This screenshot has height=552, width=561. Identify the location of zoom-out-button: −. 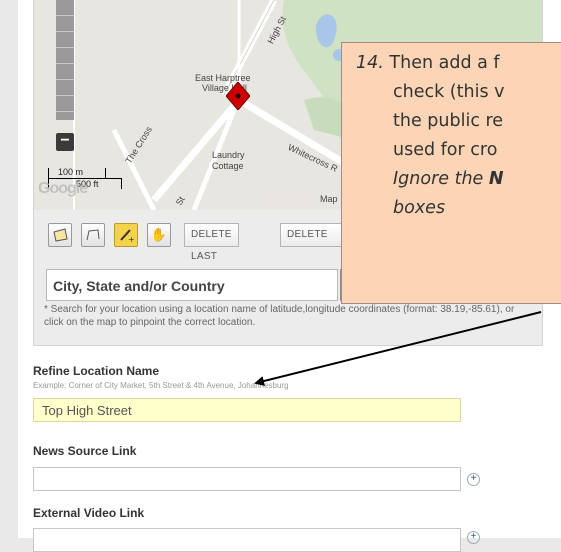
(65, 142).